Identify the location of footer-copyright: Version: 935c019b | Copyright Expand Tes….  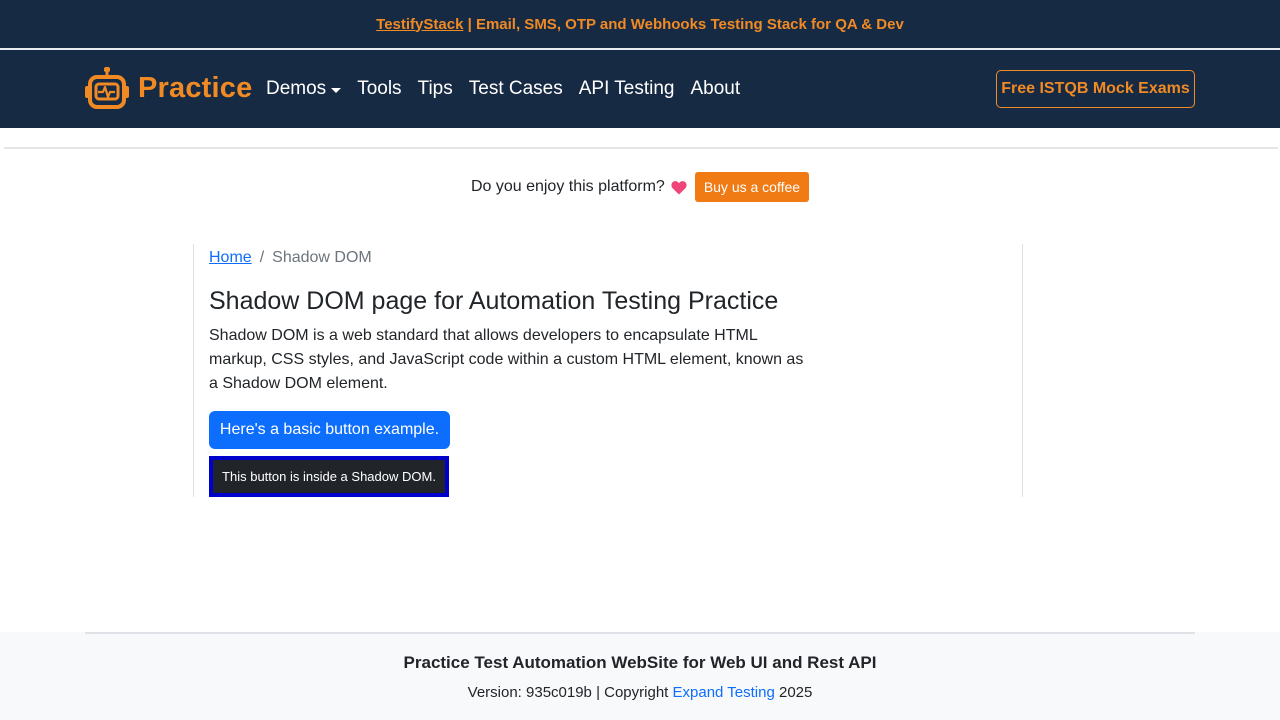
(640, 692).